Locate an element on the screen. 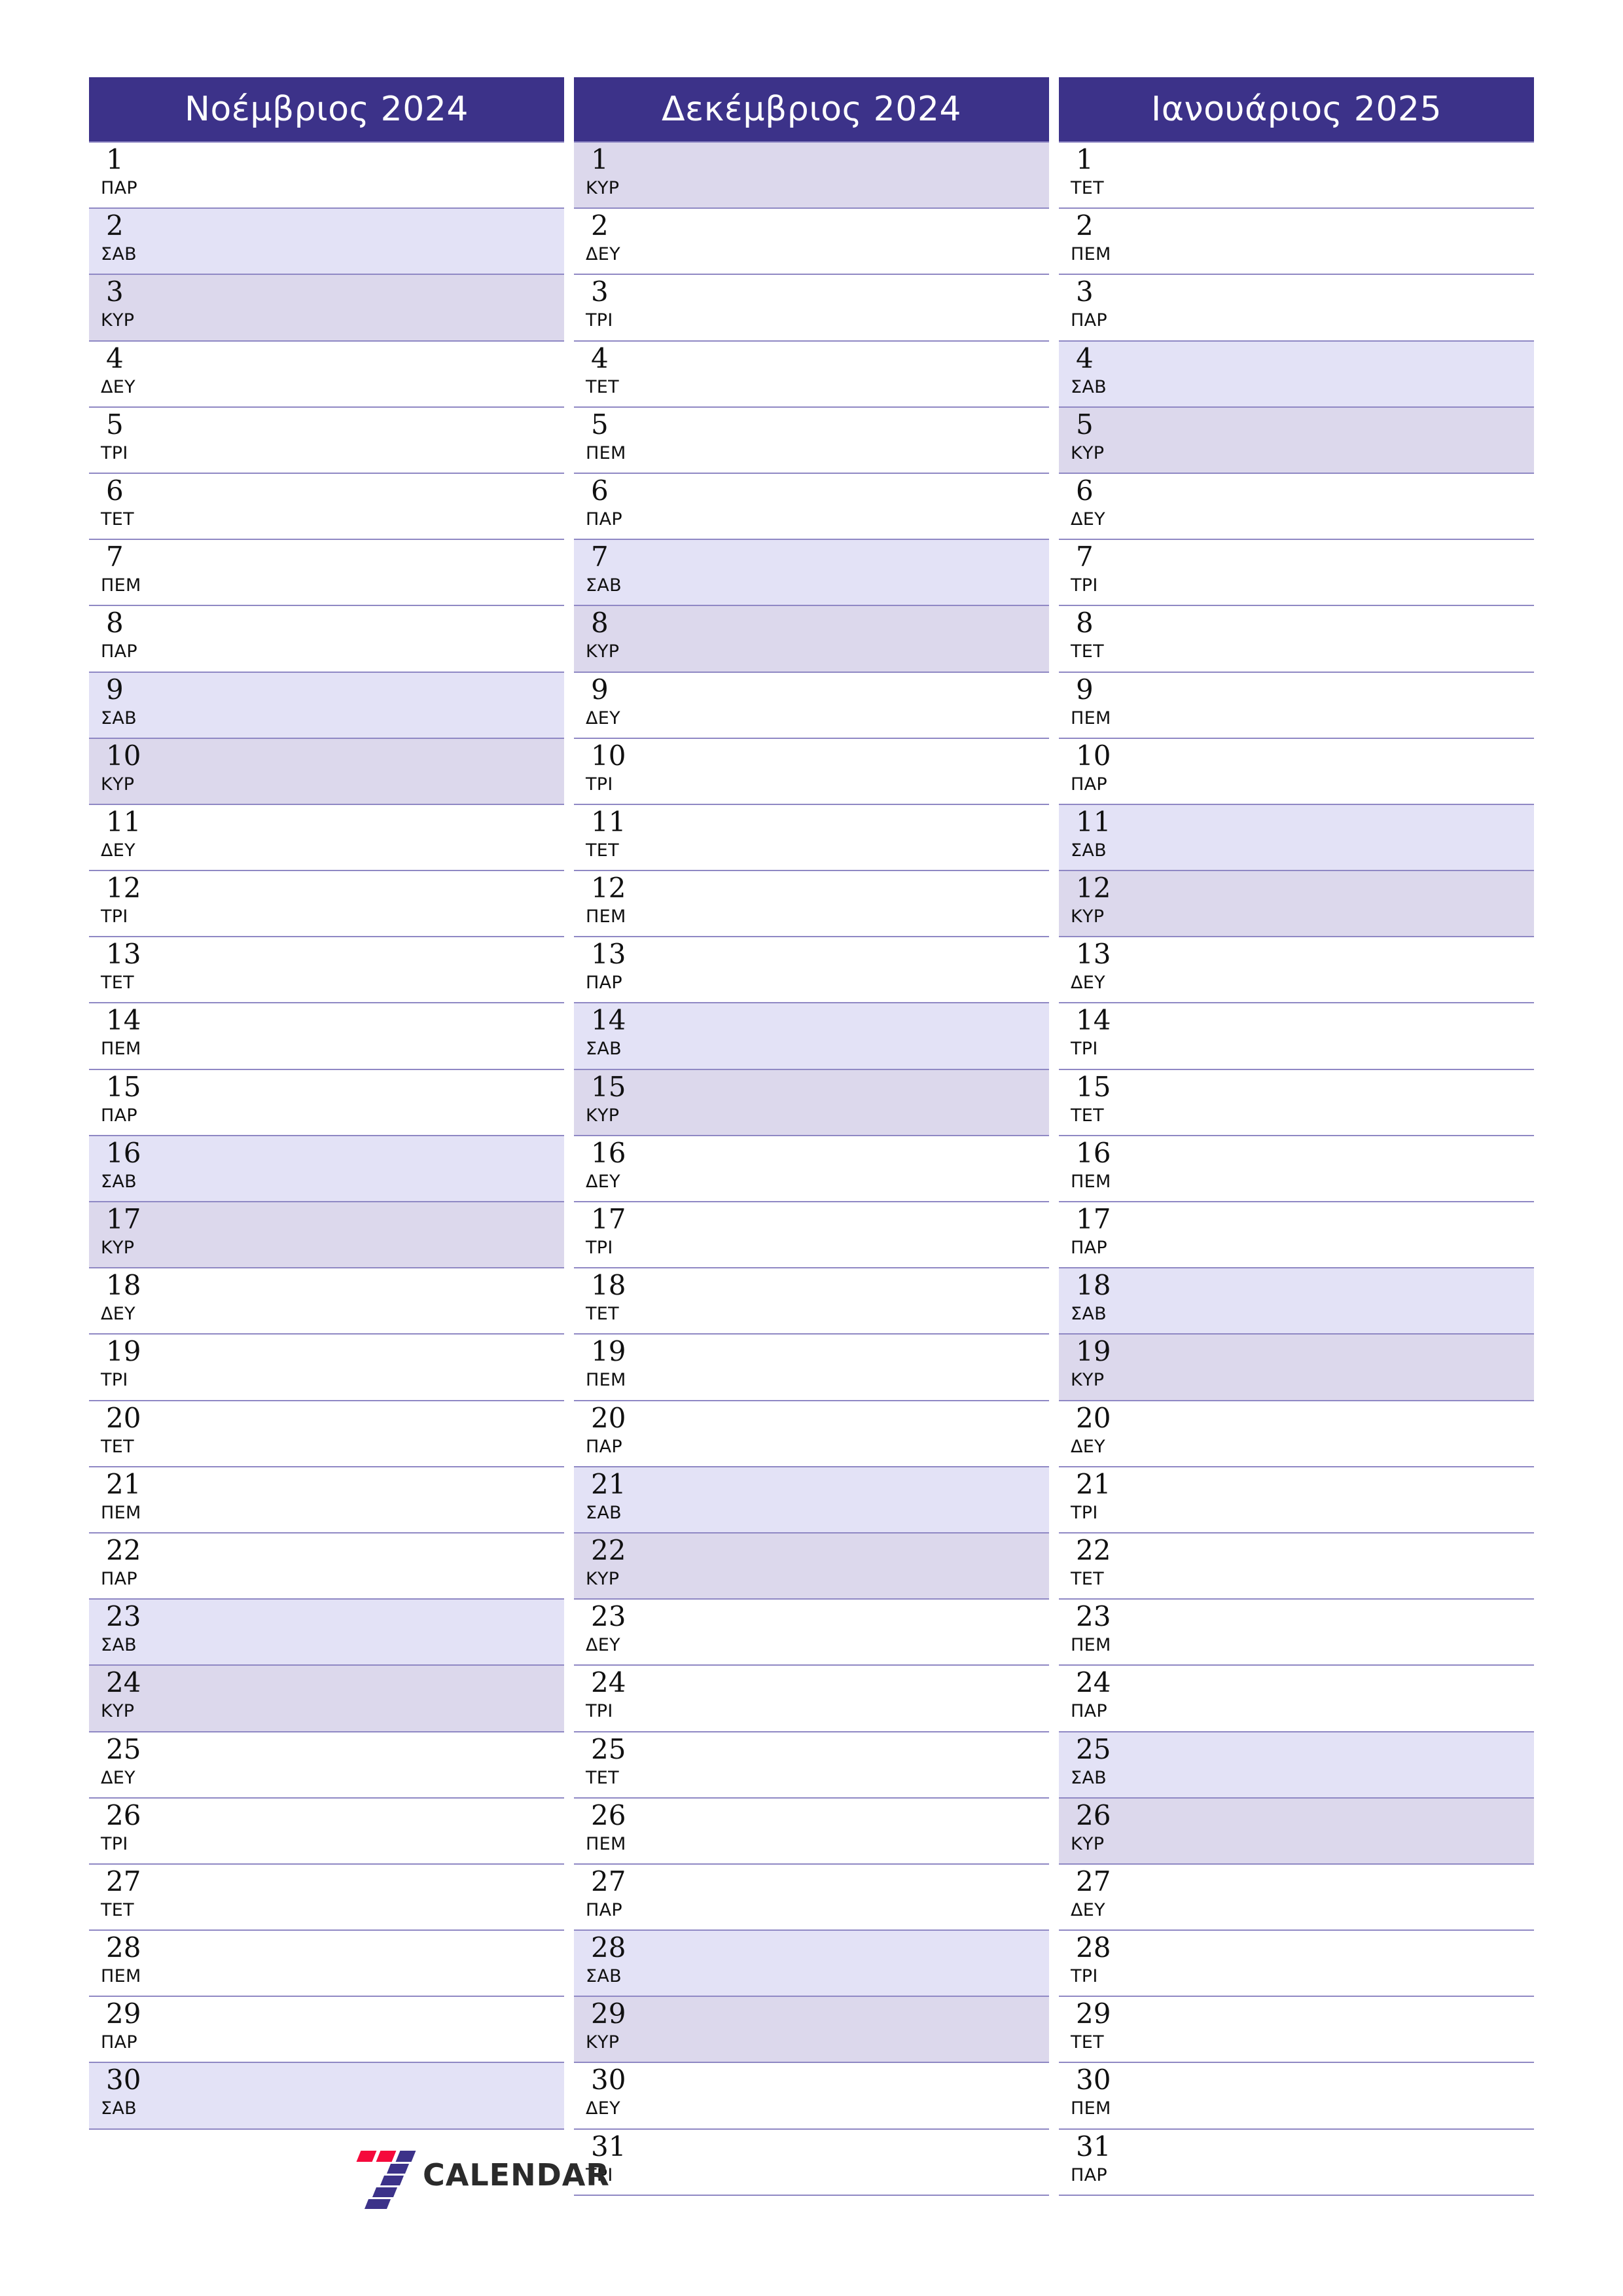 Image resolution: width=1623 pixels, height=2296 pixels. day-row: 9 ΠΕΜ is located at coordinates (1296, 705).